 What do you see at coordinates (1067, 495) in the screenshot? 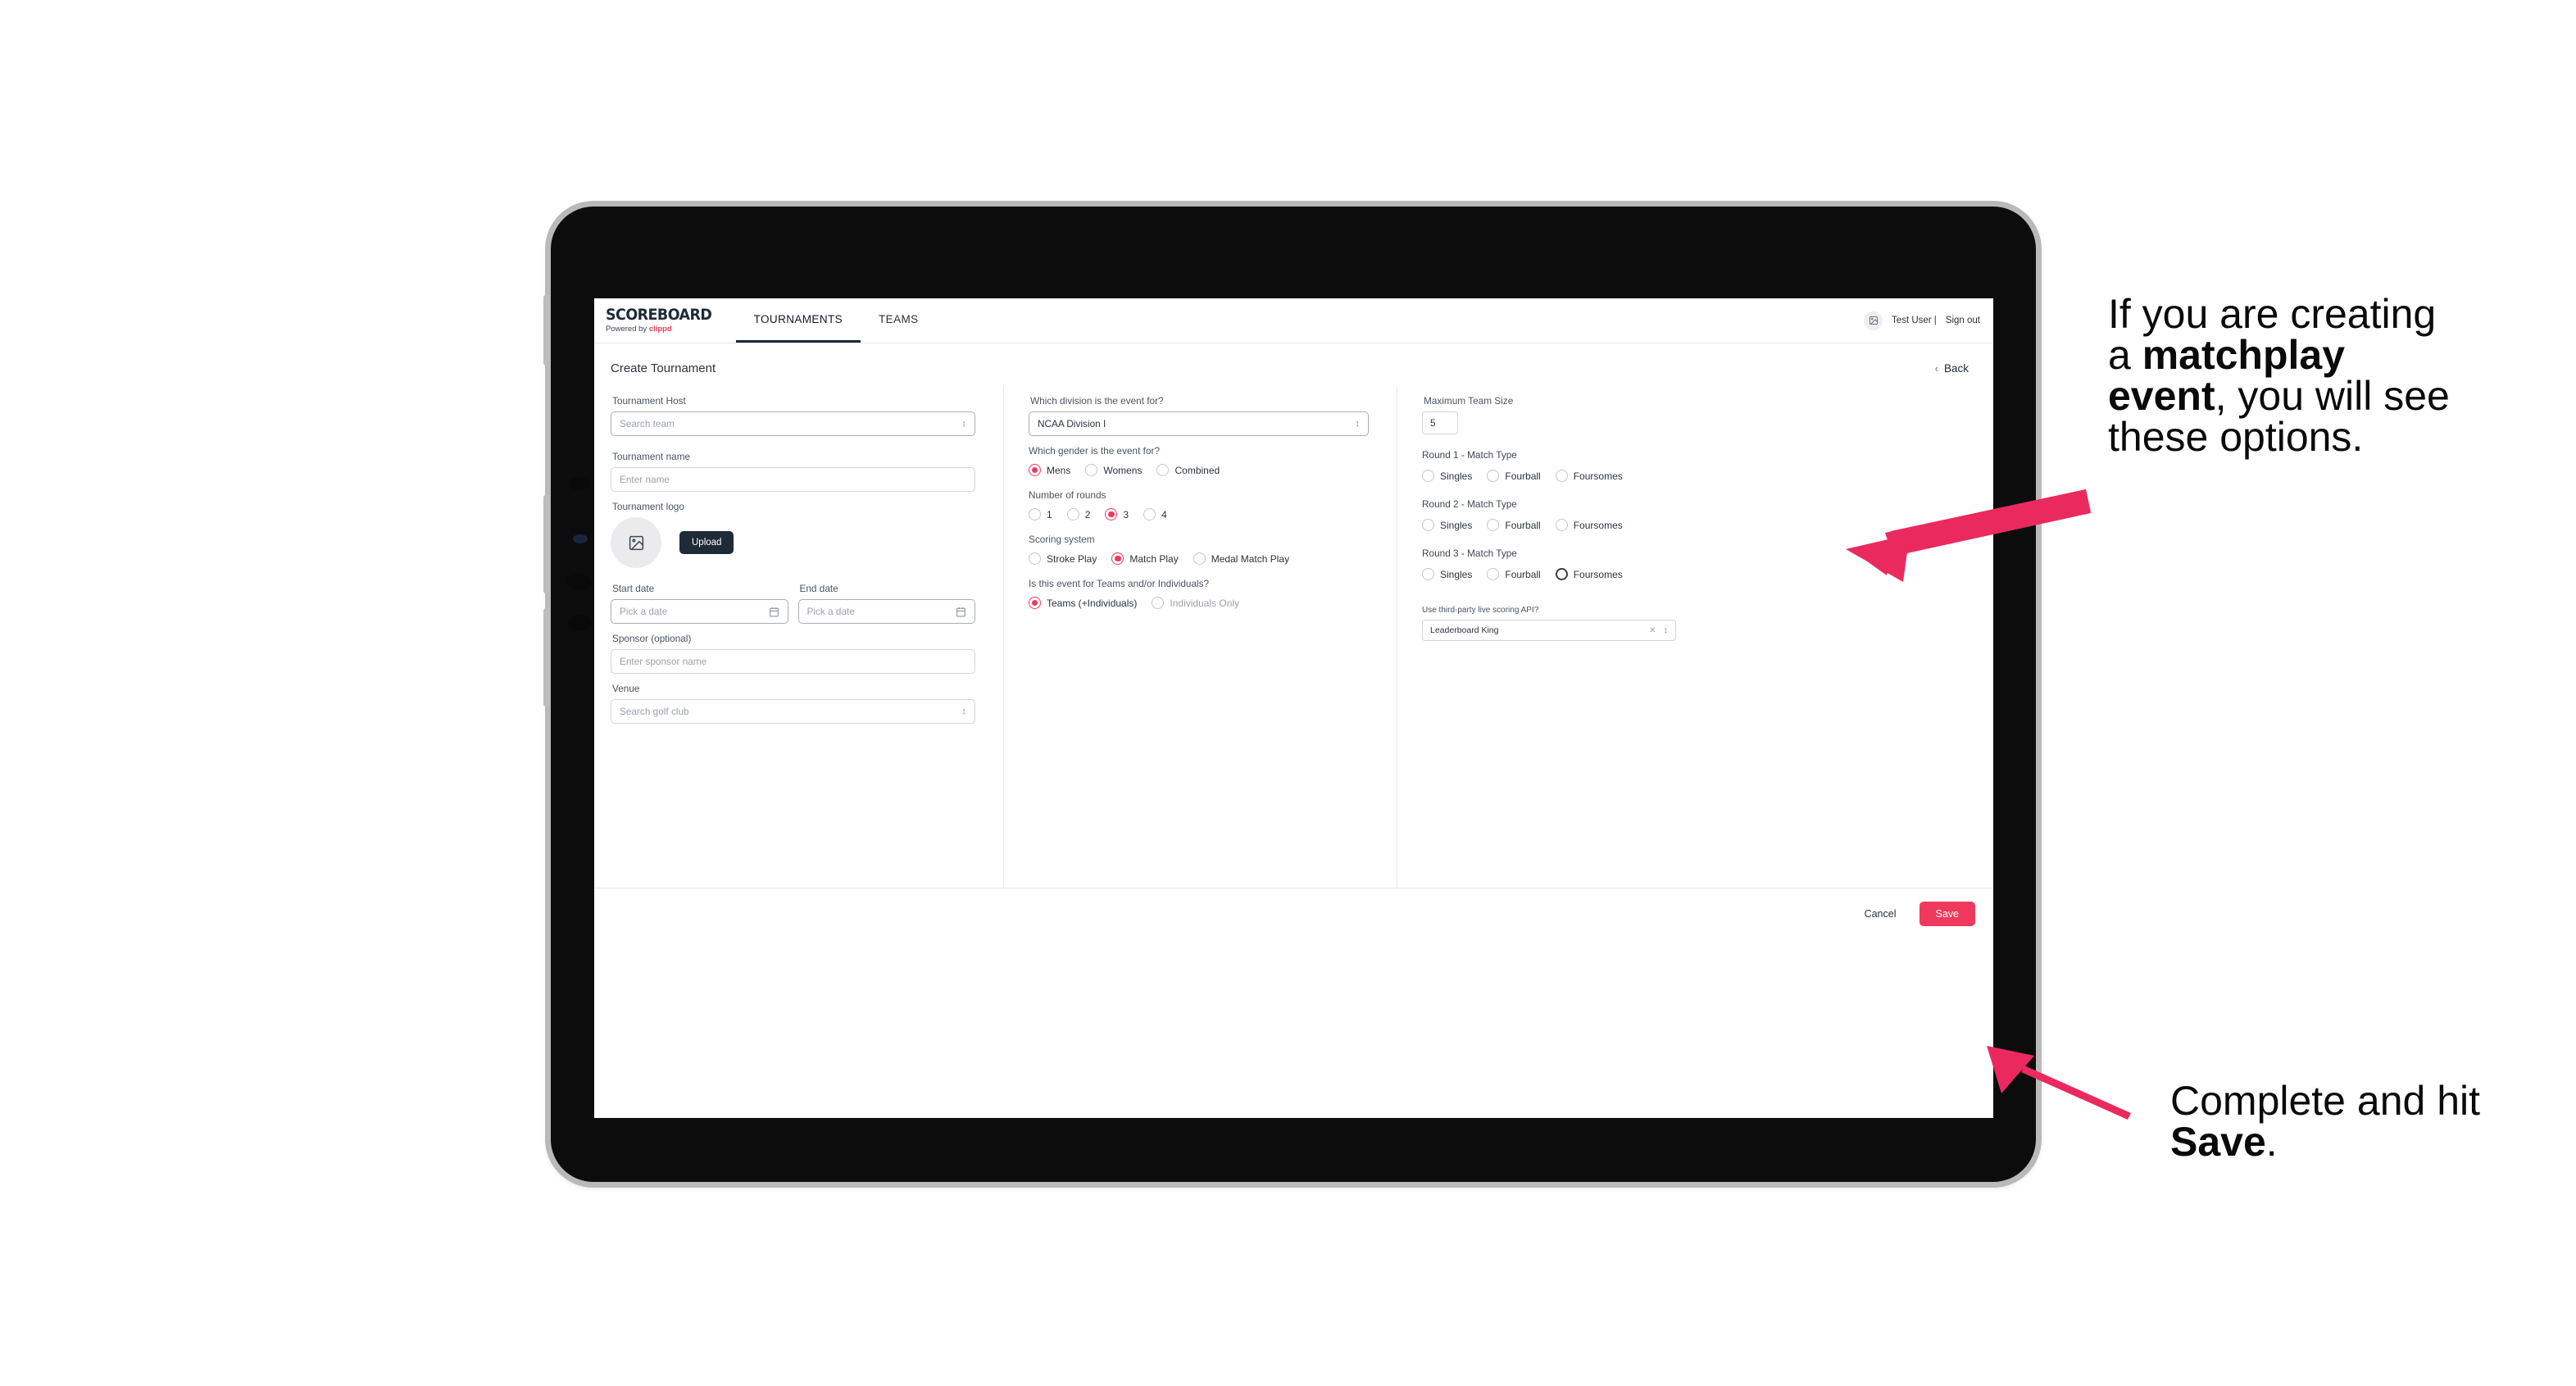
I see `rounds-label: Number of rounds` at bounding box center [1067, 495].